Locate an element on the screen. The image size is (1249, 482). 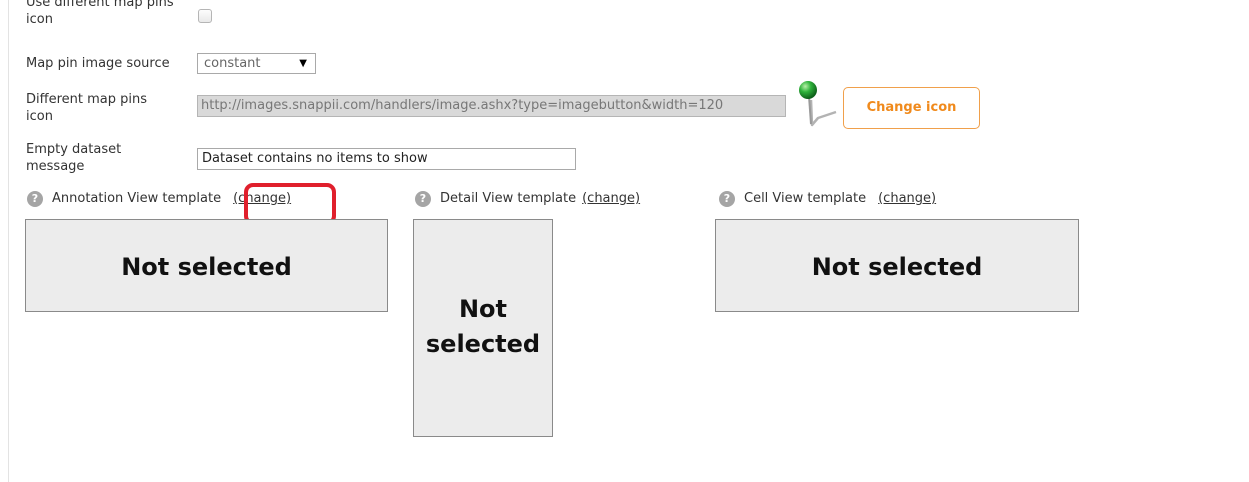
different-pins-label: Use different map pins icon is located at coordinates (100, 13).